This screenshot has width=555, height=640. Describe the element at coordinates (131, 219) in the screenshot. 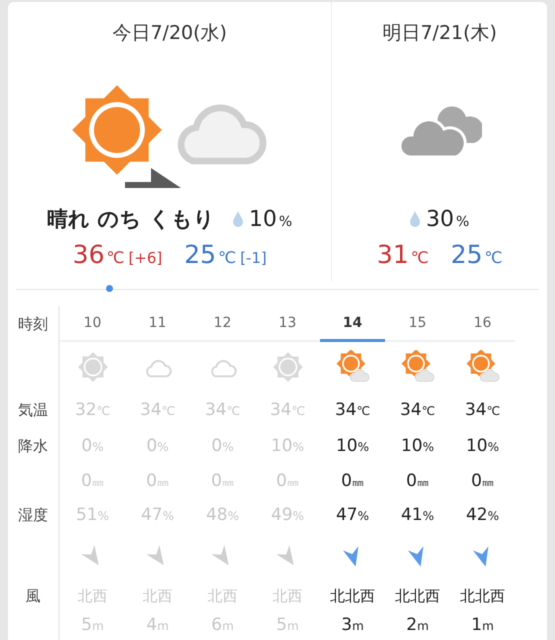

I see `weather-text: 晴れ のち くもり` at that location.